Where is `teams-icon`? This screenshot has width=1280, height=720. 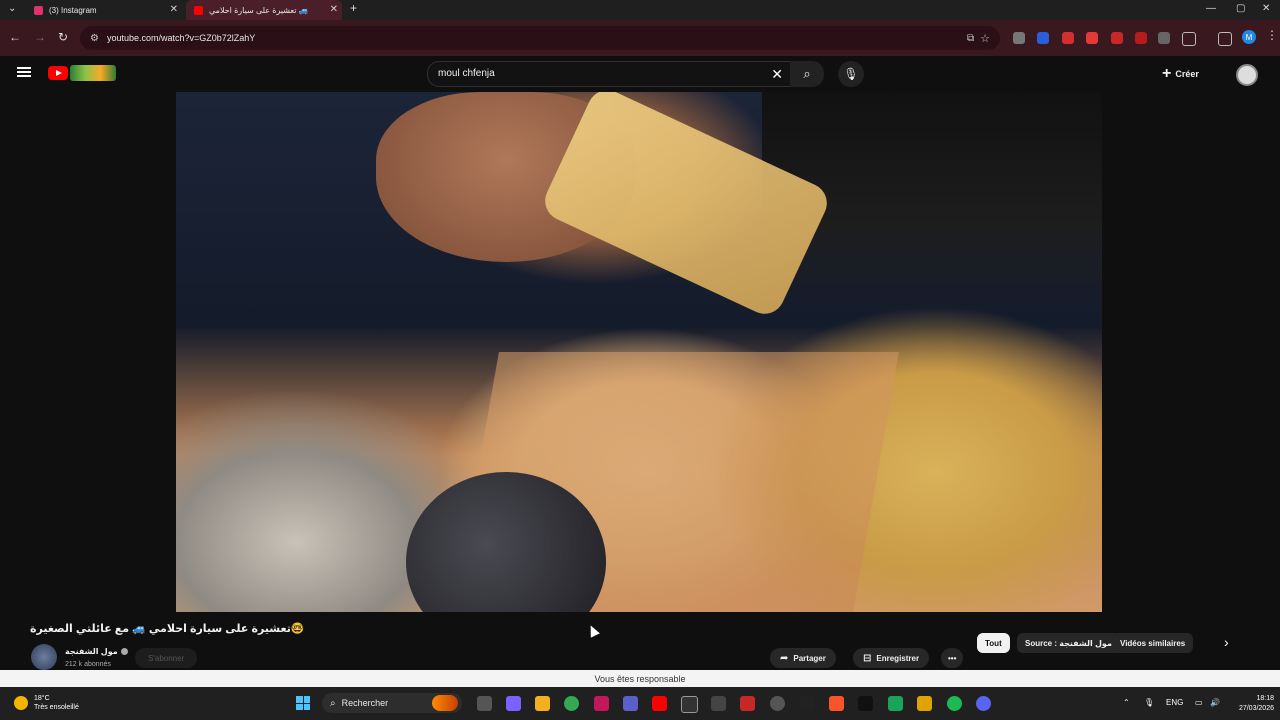 teams-icon is located at coordinates (630, 703).